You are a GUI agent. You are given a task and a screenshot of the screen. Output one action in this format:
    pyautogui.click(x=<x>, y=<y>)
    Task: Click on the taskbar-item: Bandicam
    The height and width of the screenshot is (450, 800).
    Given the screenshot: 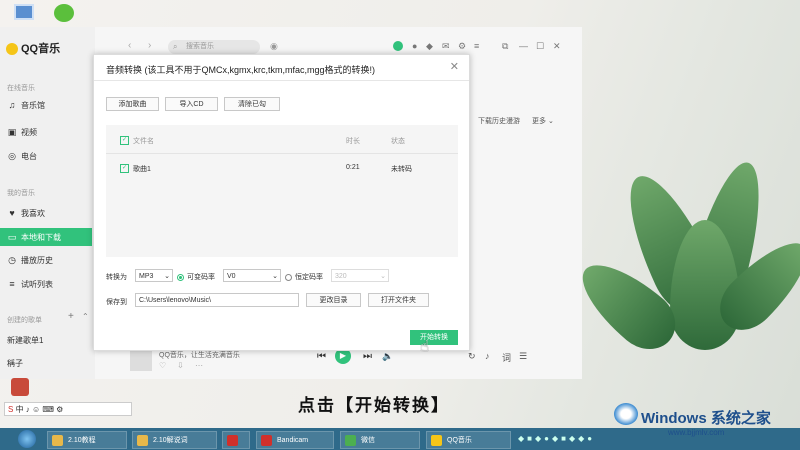 What is the action you would take?
    pyautogui.click(x=295, y=440)
    